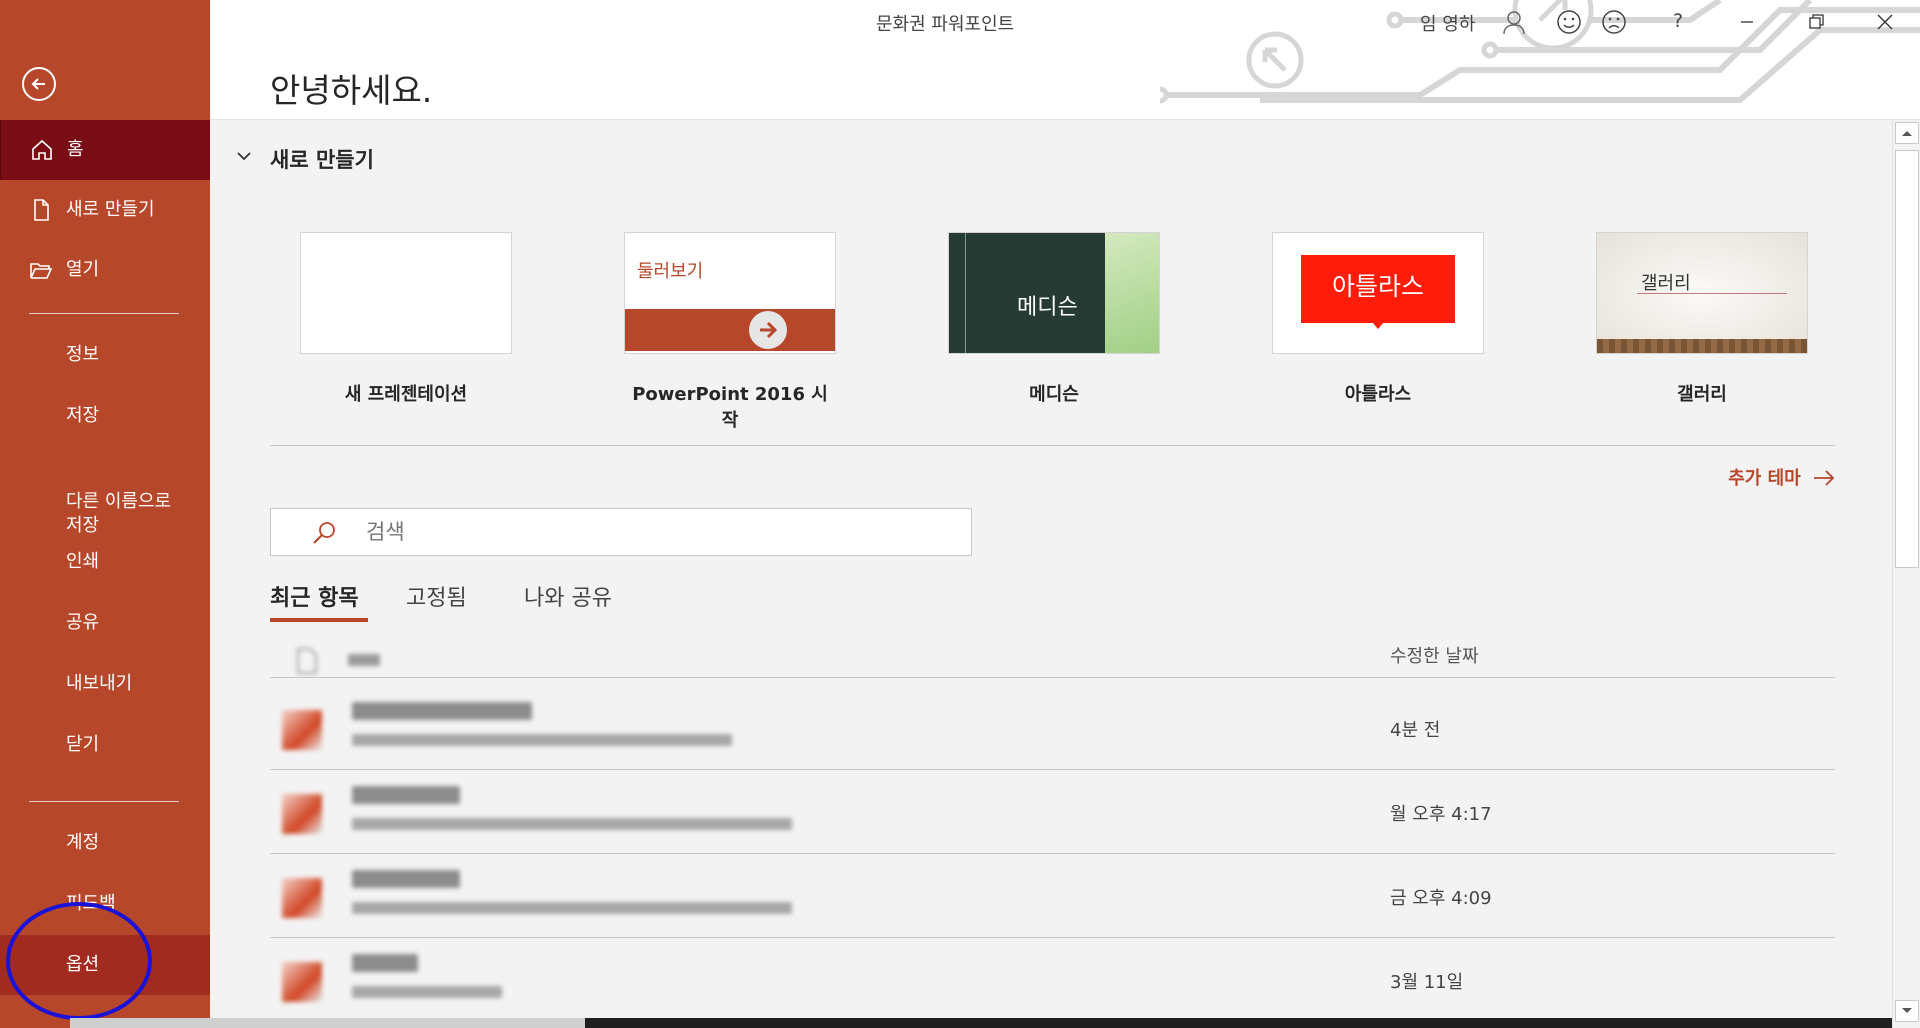  Describe the element at coordinates (436, 596) in the screenshot. I see `tab-pinned: 고정됨` at that location.